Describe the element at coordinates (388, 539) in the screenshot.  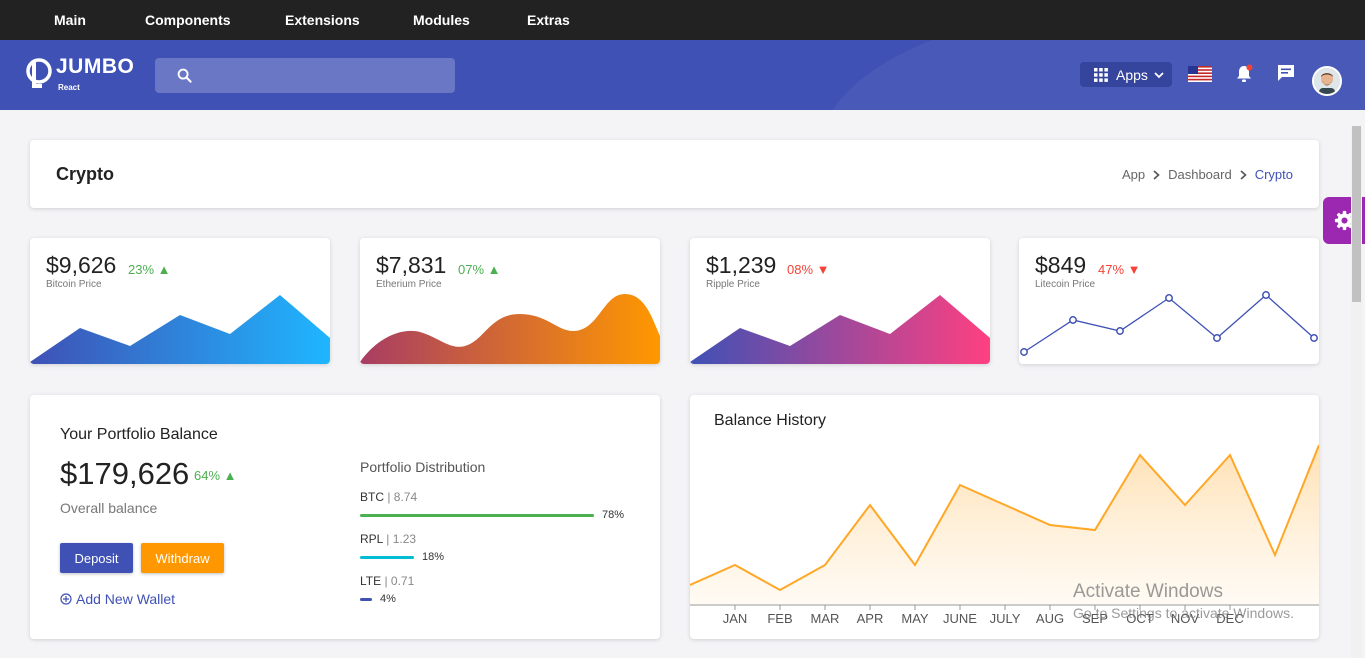
I see `coin-rpl-label: RPL | 1.23` at that location.